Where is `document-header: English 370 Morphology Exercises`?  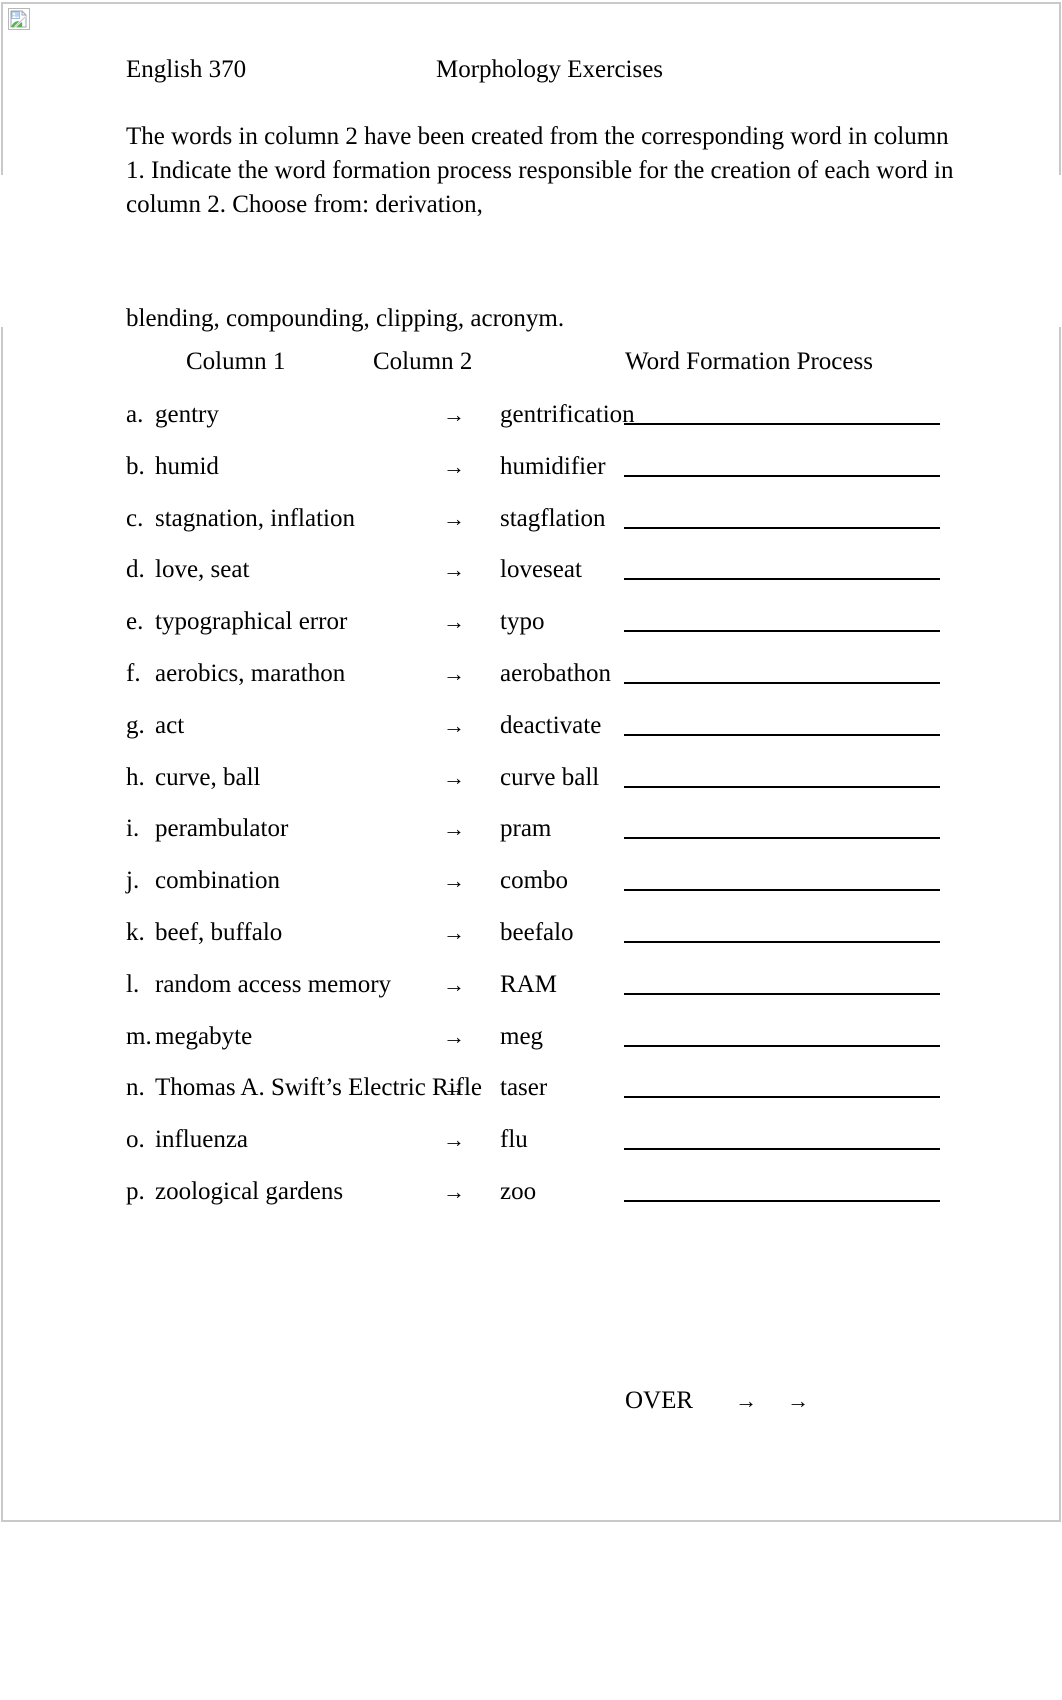
document-header: English 370 Morphology Exercises is located at coordinates (536, 70).